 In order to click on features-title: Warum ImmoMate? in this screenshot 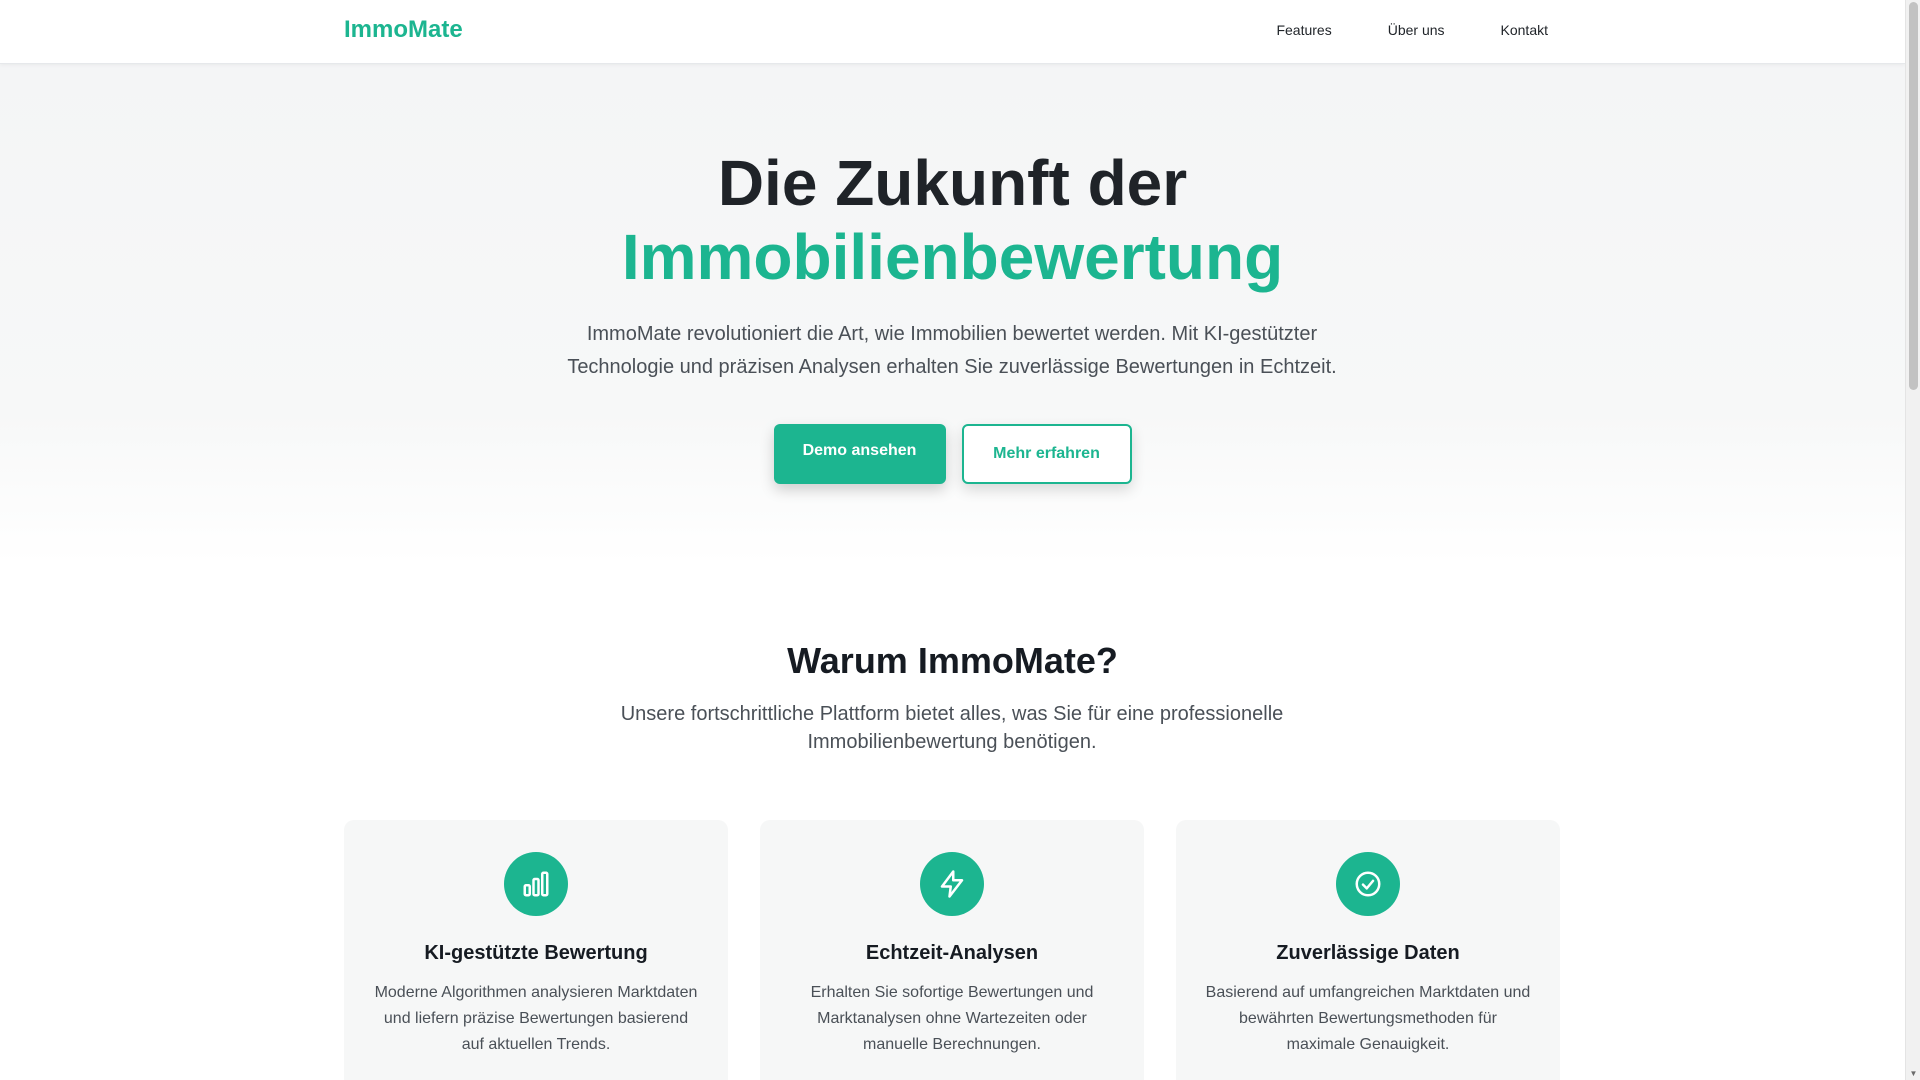, I will do `click(952, 660)`.